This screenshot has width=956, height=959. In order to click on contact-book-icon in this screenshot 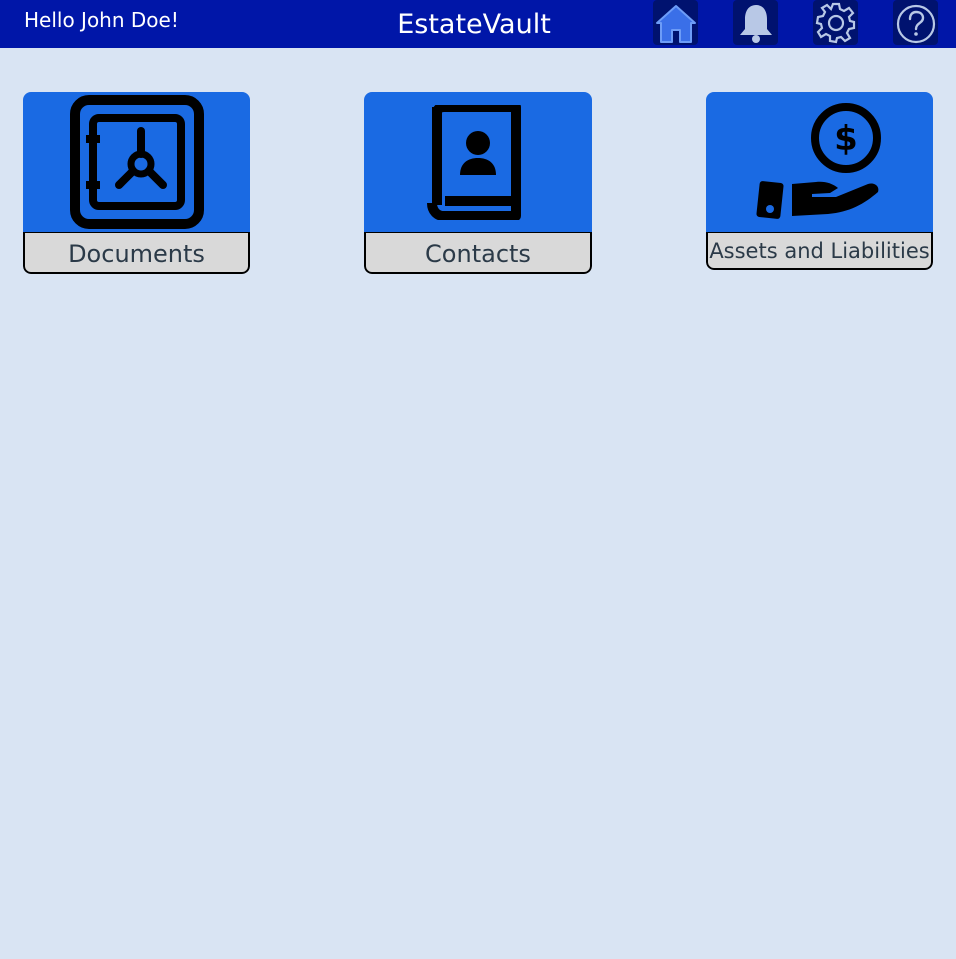, I will do `click(474, 162)`.